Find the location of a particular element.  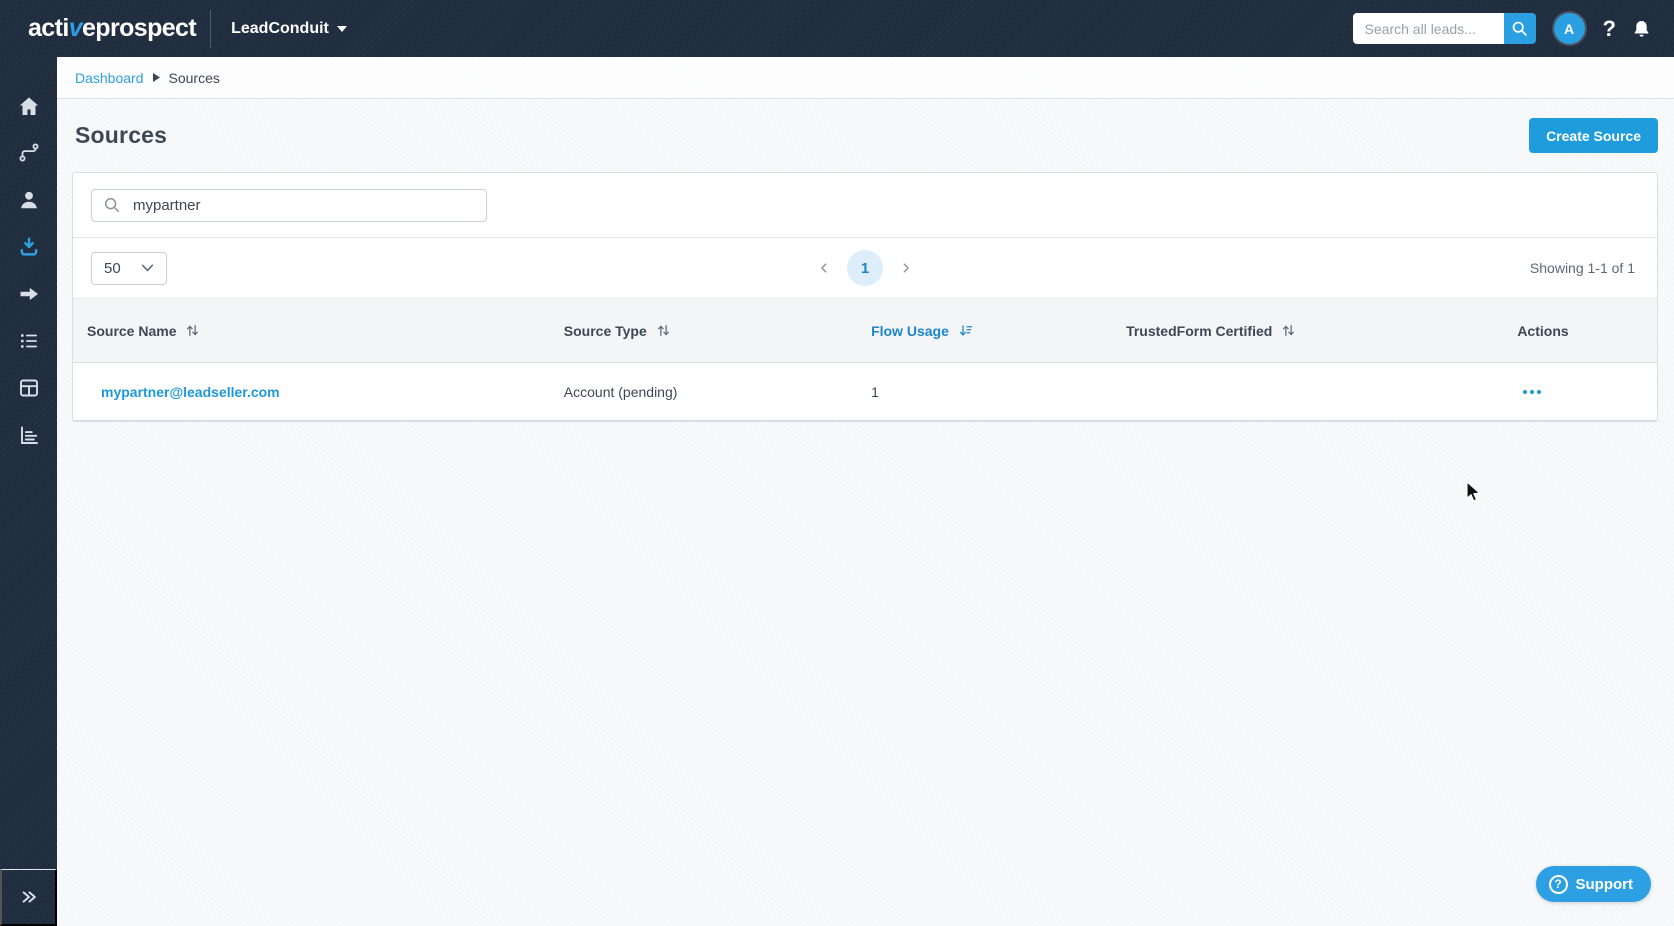

sidebar-item-reports is located at coordinates (29, 435).